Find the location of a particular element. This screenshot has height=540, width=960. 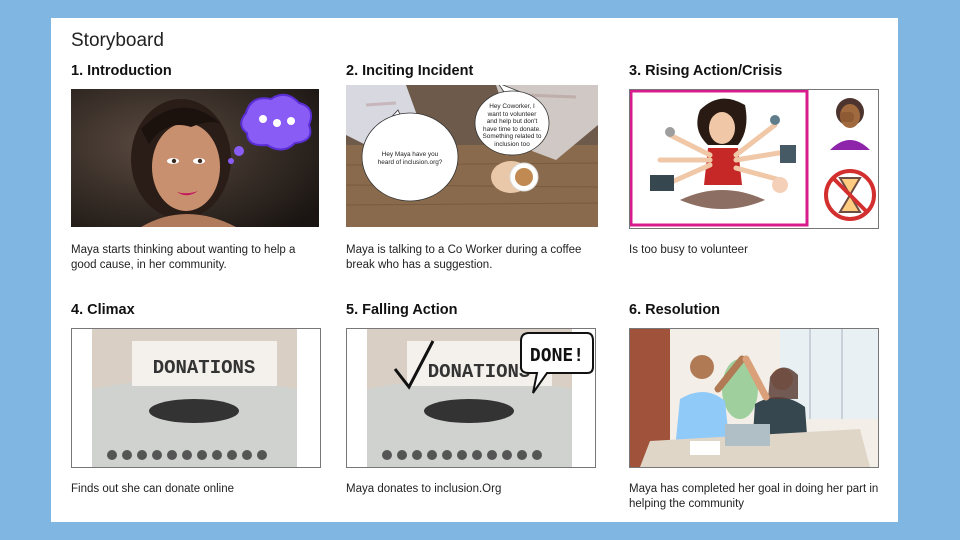

busy-woman-image is located at coordinates (754, 159).